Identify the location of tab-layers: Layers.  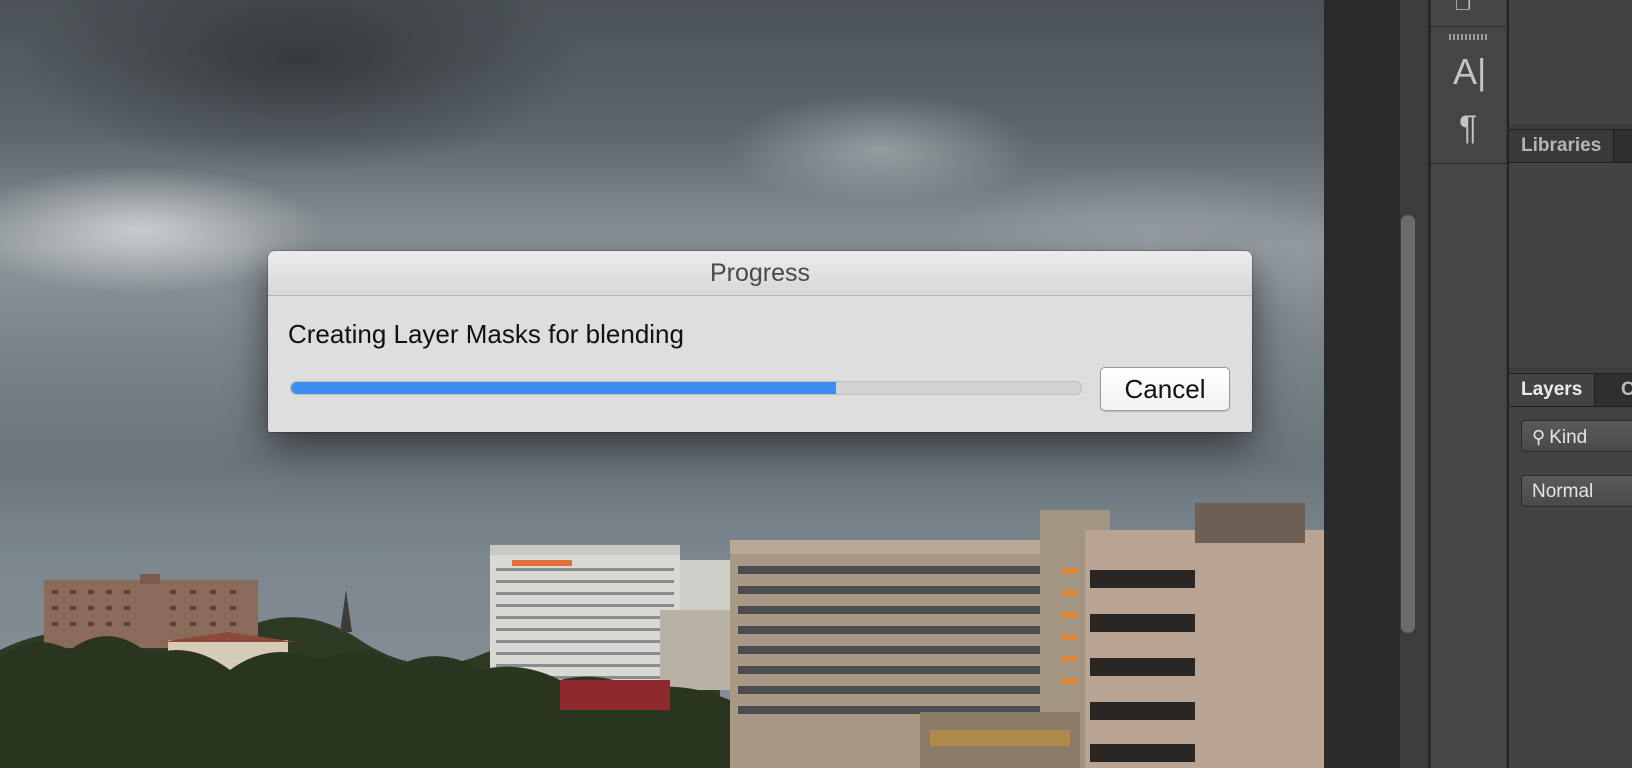
(1552, 390).